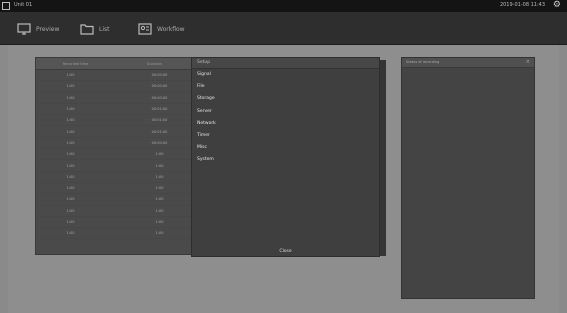 The height and width of the screenshot is (313, 567). Describe the element at coordinates (171, 29) in the screenshot. I see `toolbar-workflow-label: Workflow` at that location.